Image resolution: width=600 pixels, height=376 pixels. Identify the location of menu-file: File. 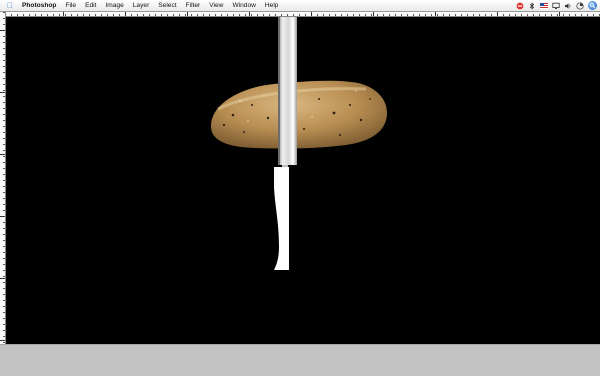
(71, 5).